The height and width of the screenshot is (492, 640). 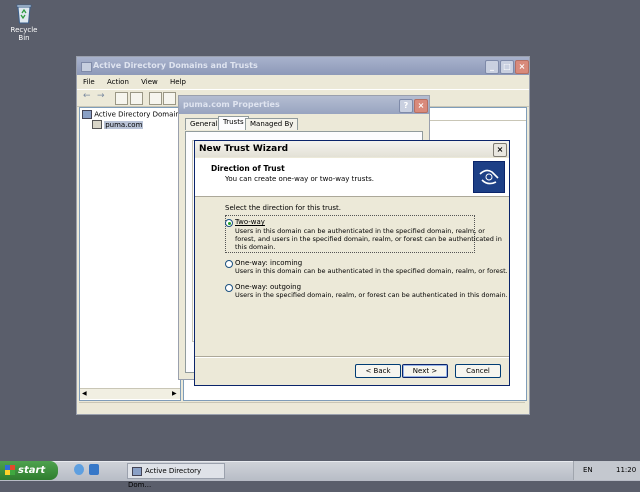 I want to click on domain-icon, so click(x=97, y=124).